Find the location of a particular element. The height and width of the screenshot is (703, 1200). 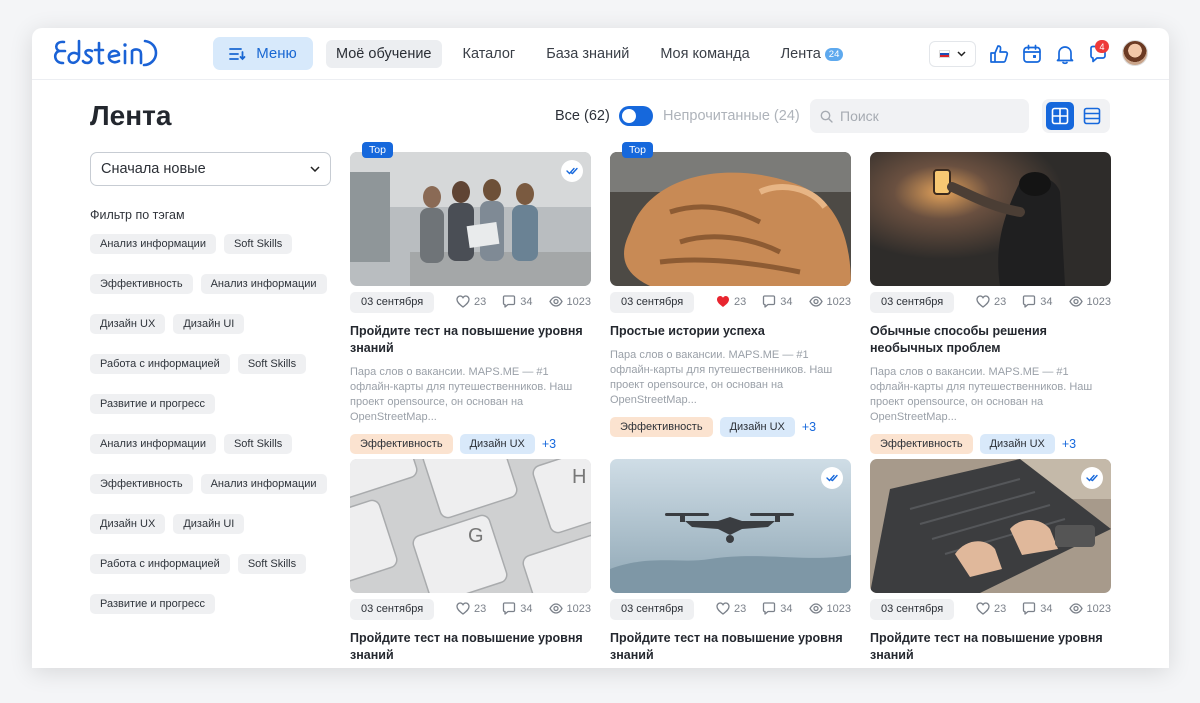

nav-item-feed: Лента 24 is located at coordinates (812, 54).